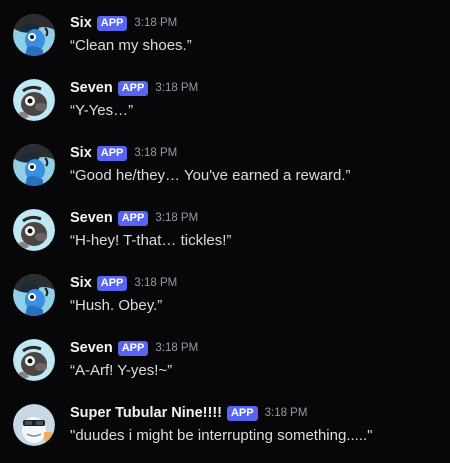  I want to click on message-header: Super Tubular Nine!!!! APP 3:18 PM, so click(188, 413).